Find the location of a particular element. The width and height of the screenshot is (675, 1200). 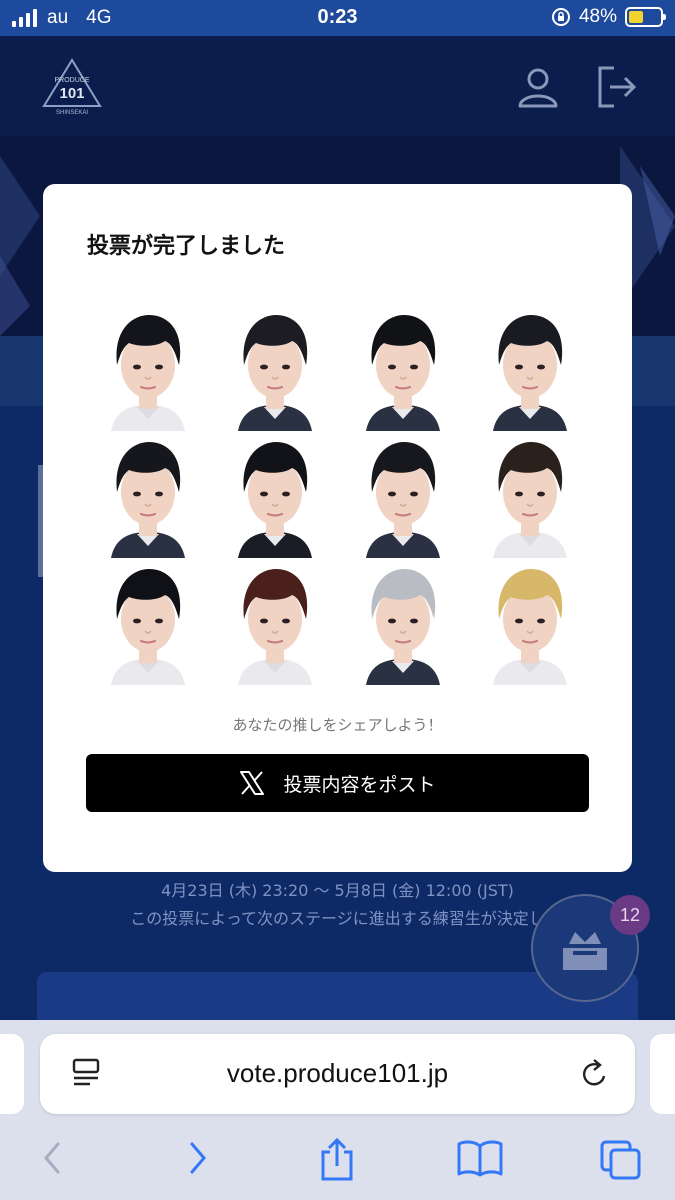

crown-ballot-icon is located at coordinates (585, 951).